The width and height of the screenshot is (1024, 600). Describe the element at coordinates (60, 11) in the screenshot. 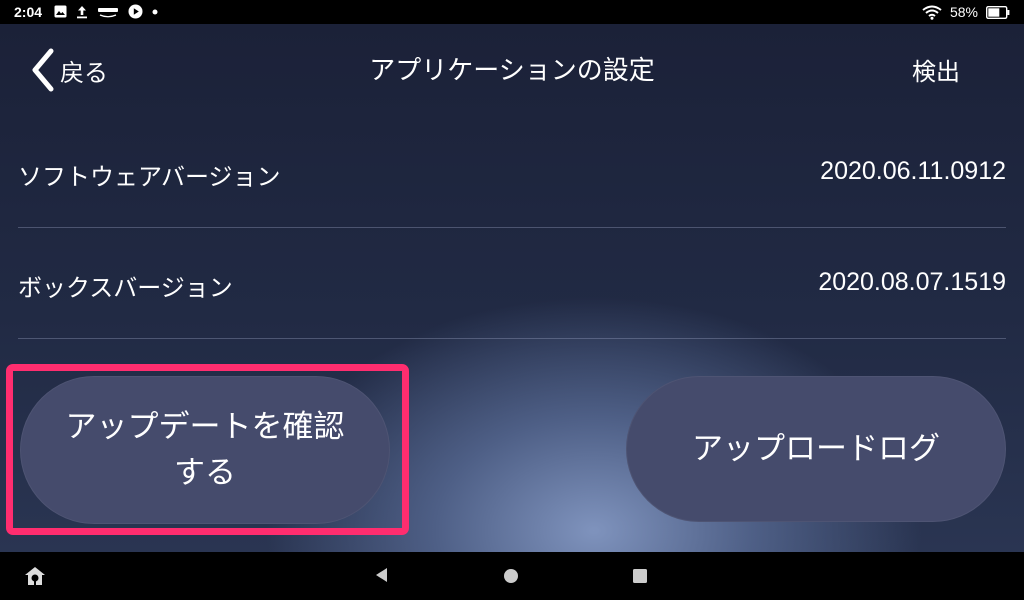

I see `image-icon` at that location.